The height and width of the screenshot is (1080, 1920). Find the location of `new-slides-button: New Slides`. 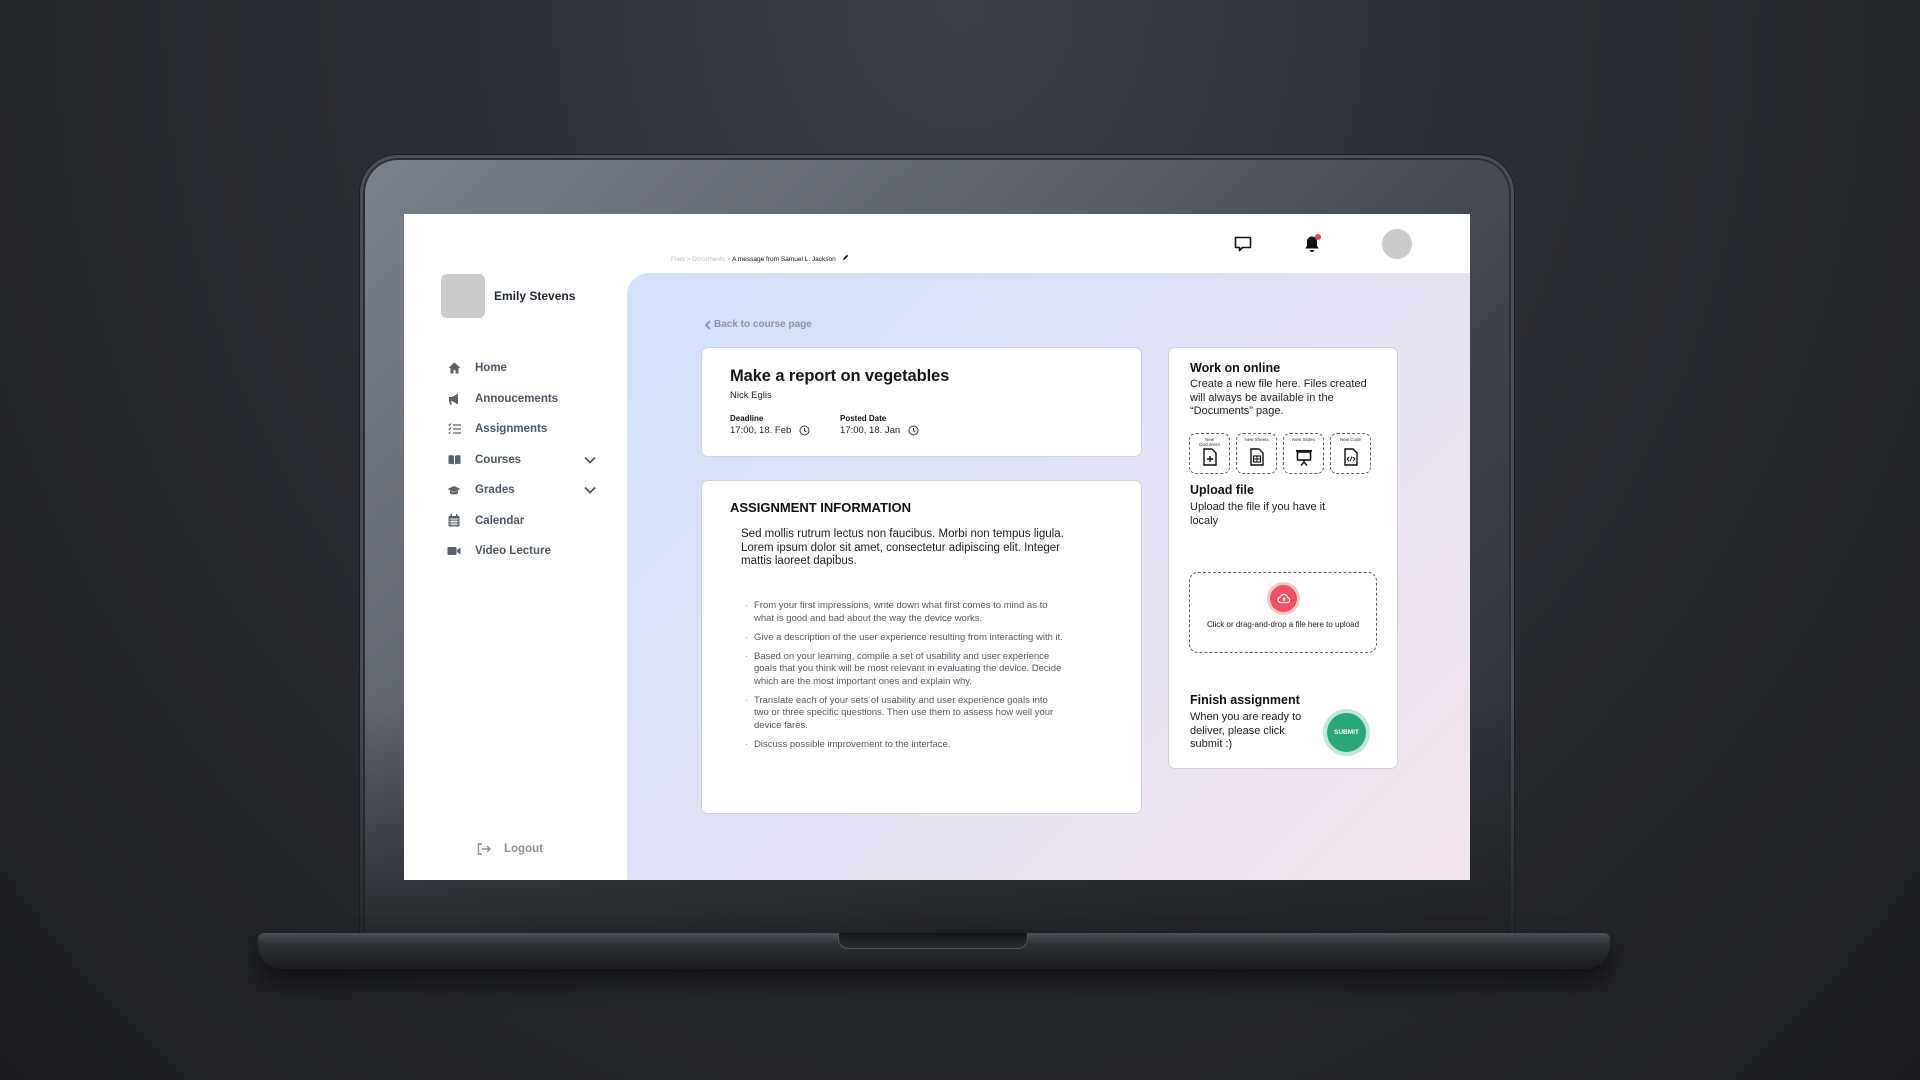

new-slides-button: New Slides is located at coordinates (1303, 453).